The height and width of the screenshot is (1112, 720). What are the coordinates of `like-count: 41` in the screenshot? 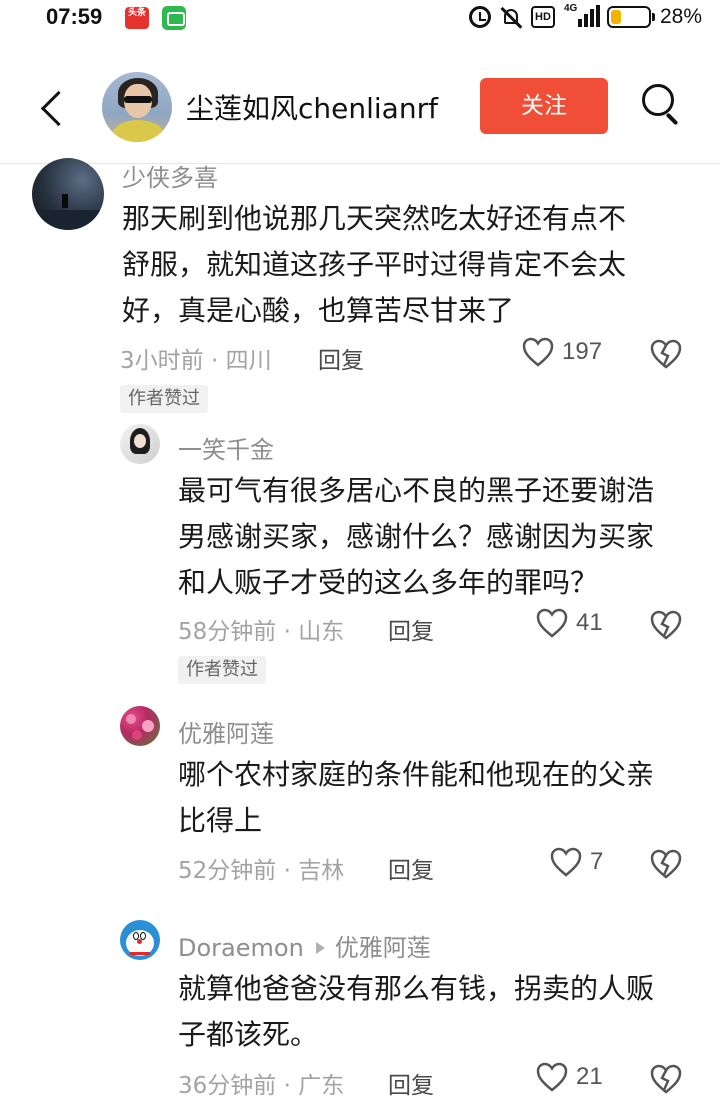 It's located at (589, 622).